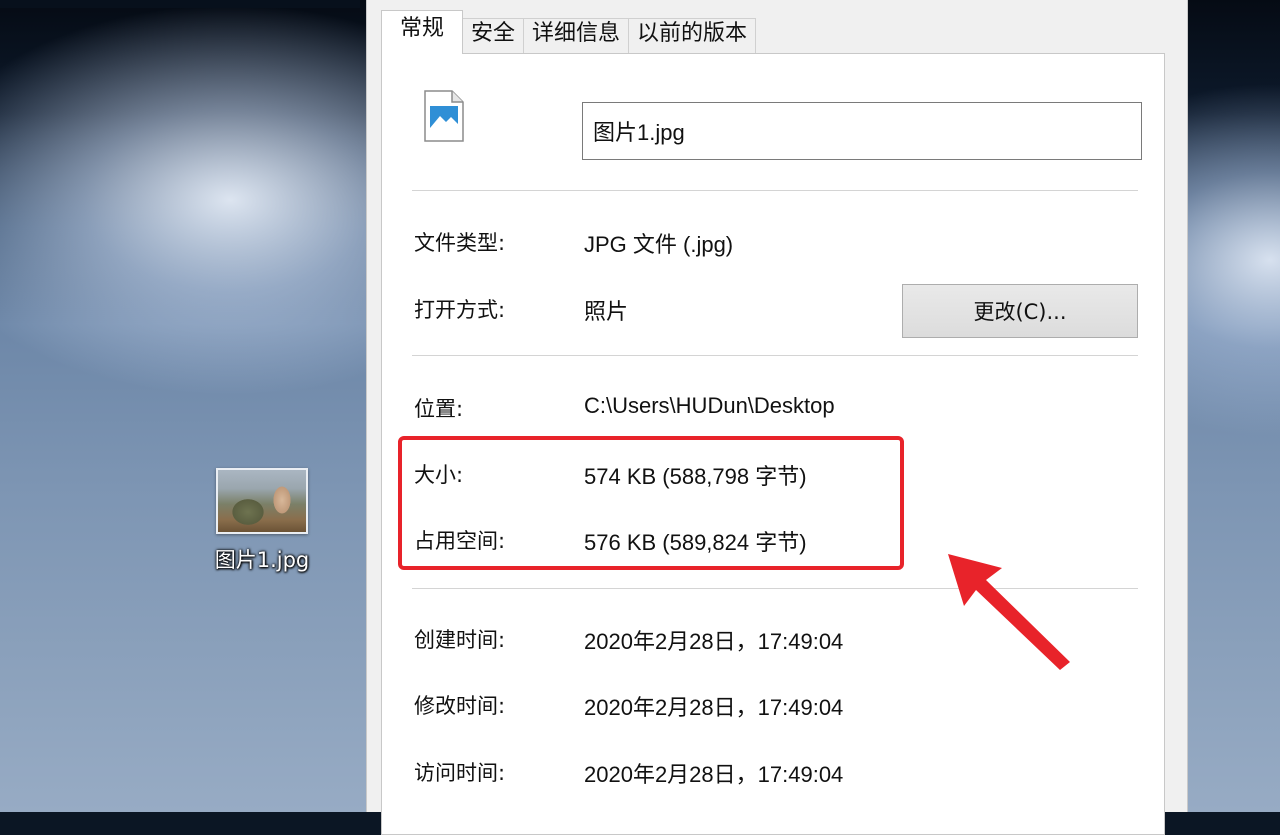 Image resolution: width=1280 pixels, height=835 pixels. Describe the element at coordinates (460, 706) in the screenshot. I see `modified-label: 修改时间:` at that location.